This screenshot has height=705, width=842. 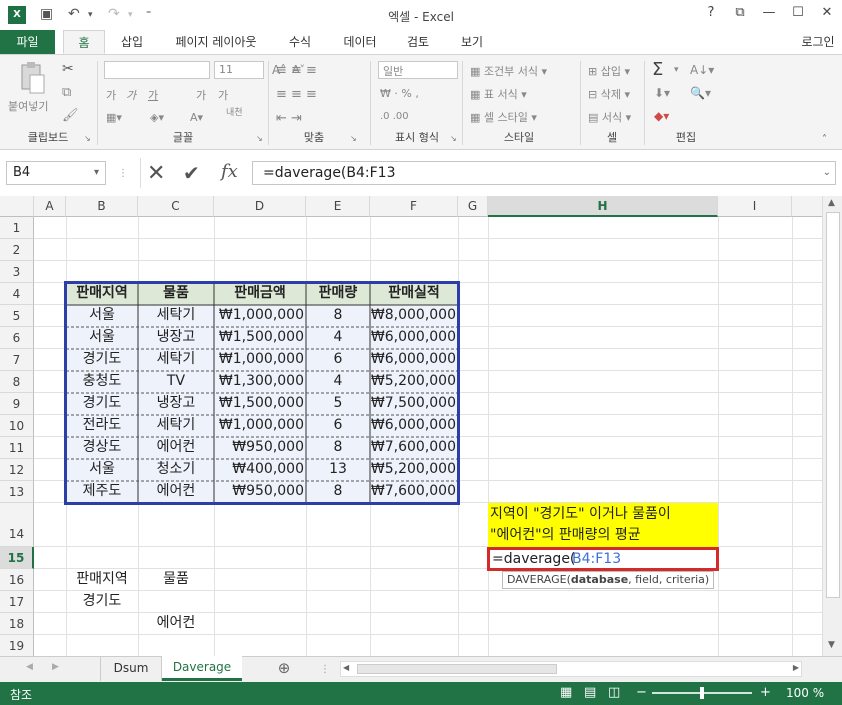 What do you see at coordinates (131, 669) in the screenshot?
I see `sheet-tab-dsum: Dsum` at bounding box center [131, 669].